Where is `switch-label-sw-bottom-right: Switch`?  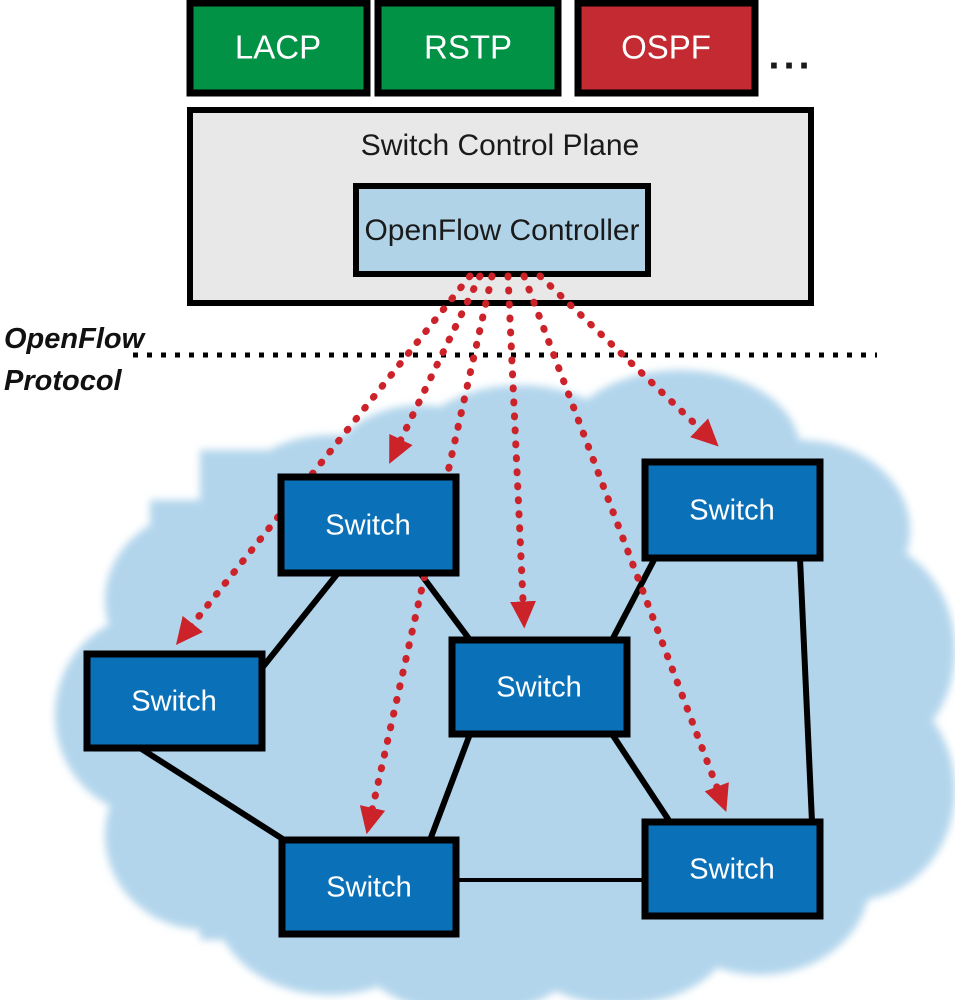 switch-label-sw-bottom-right: Switch is located at coordinates (731, 870).